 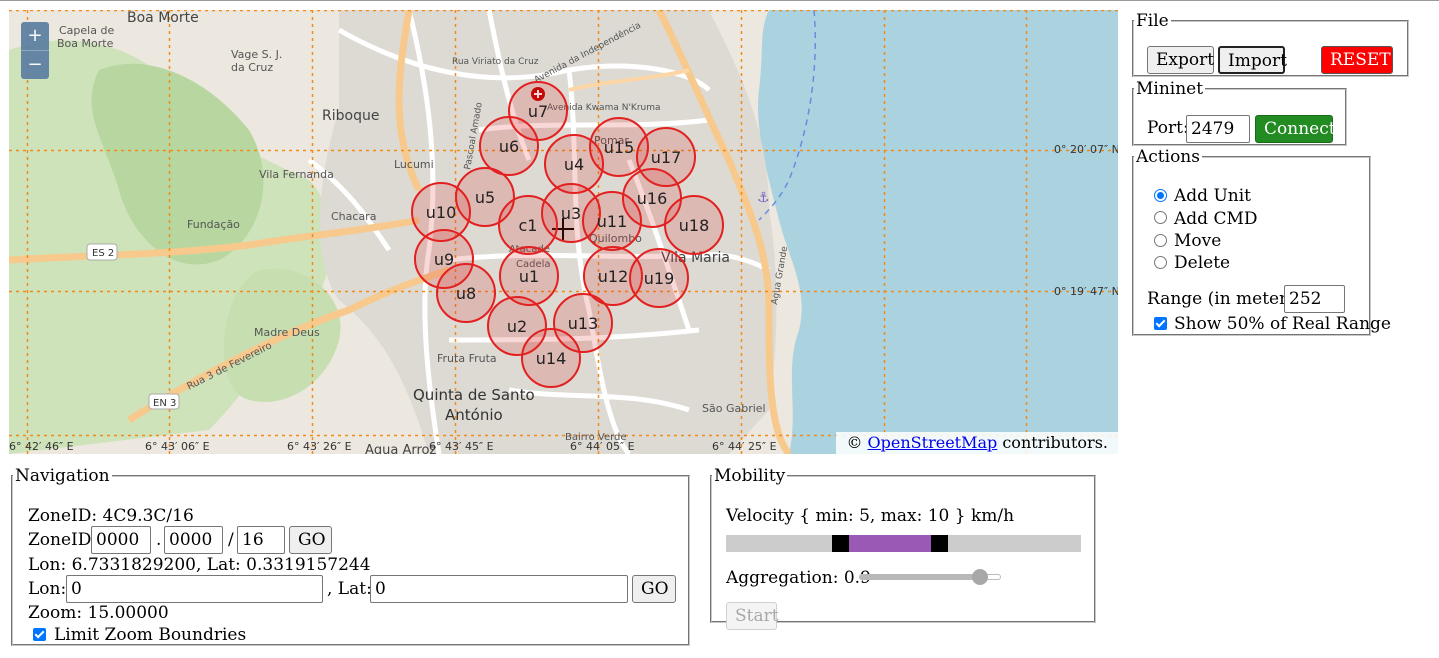 I want to click on top-border, so click(x=719, y=0).